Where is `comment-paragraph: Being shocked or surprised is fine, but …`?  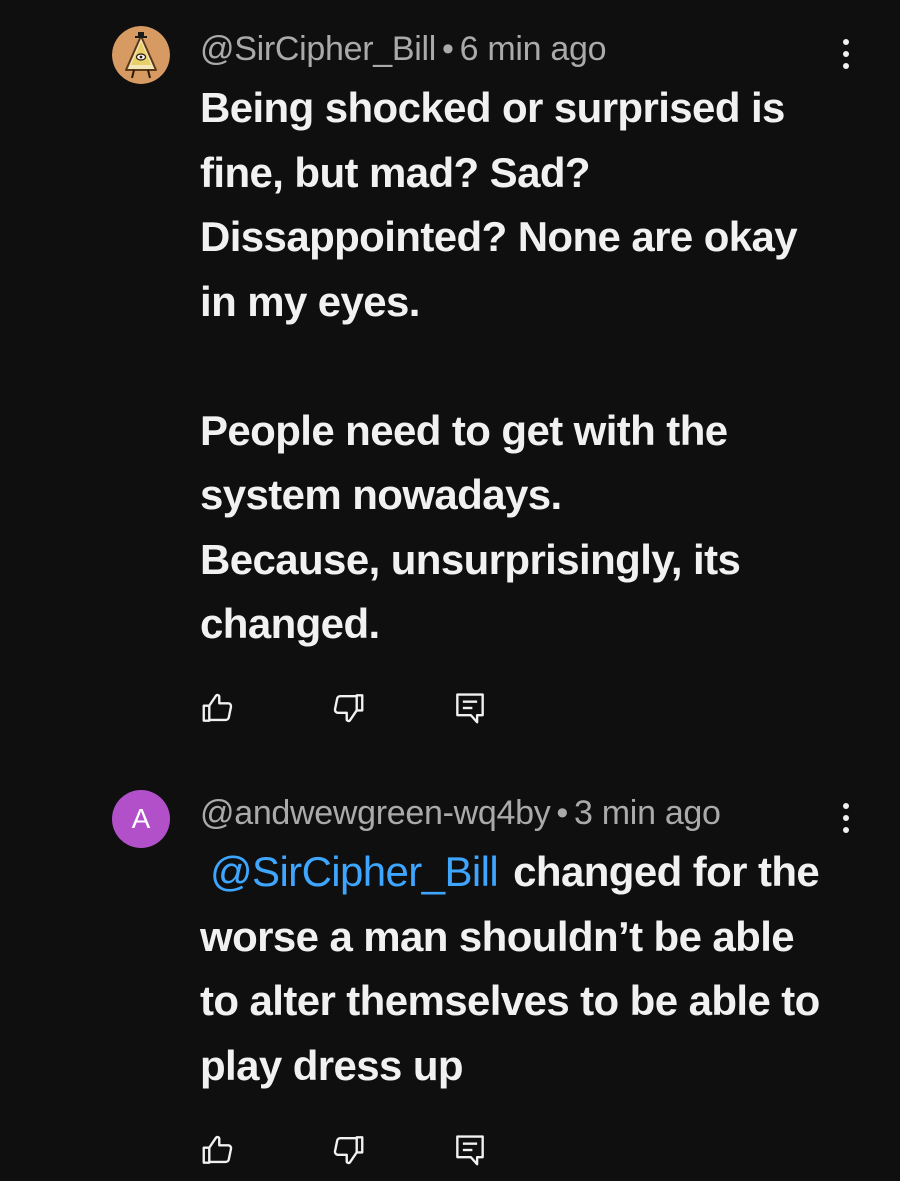 comment-paragraph: Being shocked or surprised is fine, but … is located at coordinates (499, 204).